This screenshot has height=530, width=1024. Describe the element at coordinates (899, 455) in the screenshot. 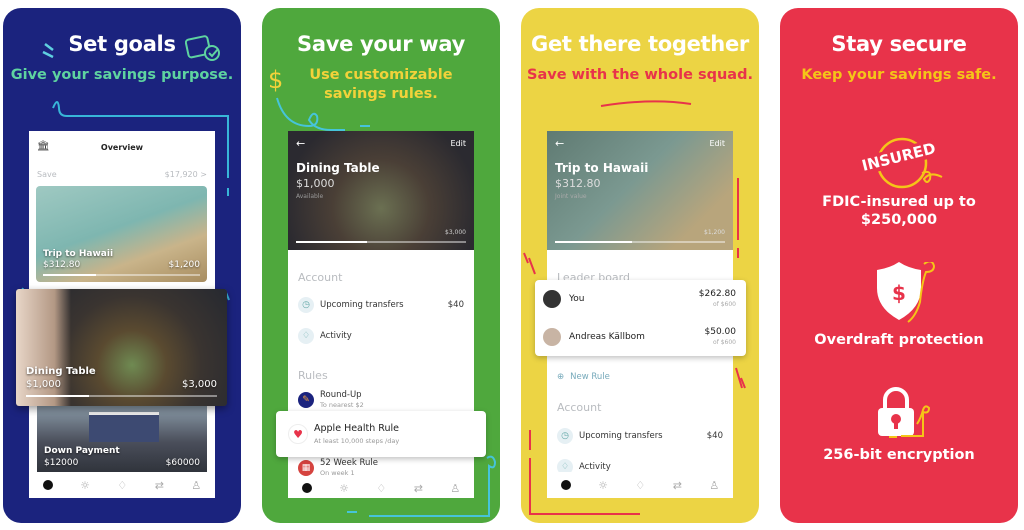

I see `feature-encryption: 256-bit encryption` at that location.